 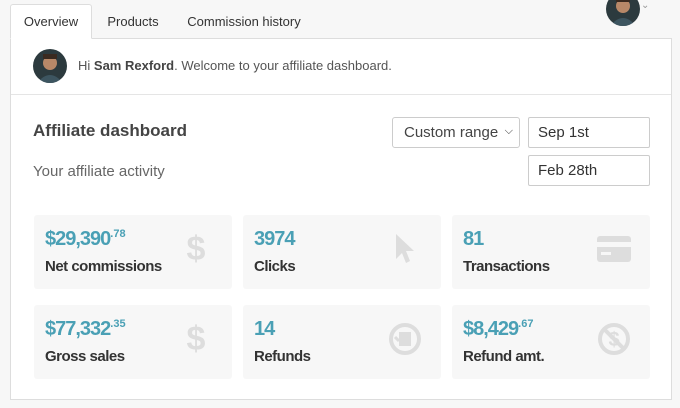 What do you see at coordinates (551, 342) in the screenshot?
I see `stat-card-refund-amount: $8,429.67 Refund amt. $` at bounding box center [551, 342].